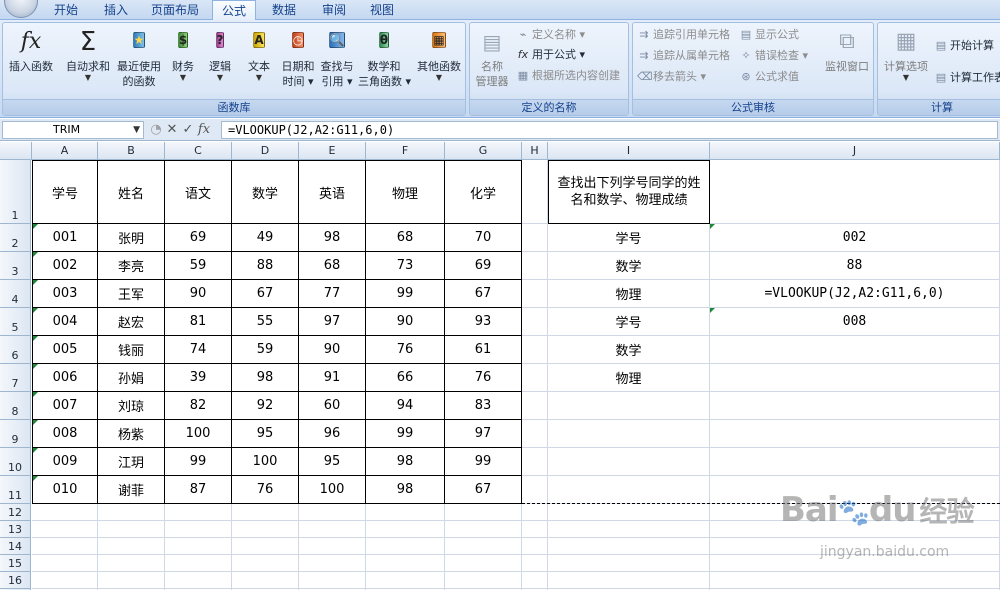  What do you see at coordinates (21, 9) in the screenshot?
I see `office-button` at bounding box center [21, 9].